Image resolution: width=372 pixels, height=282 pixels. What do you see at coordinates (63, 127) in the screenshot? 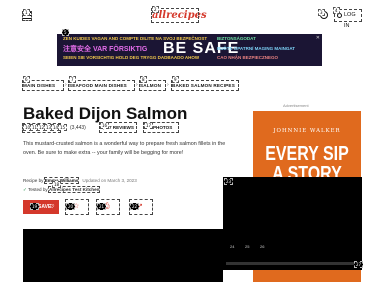
I see `marker: 15` at bounding box center [63, 127].